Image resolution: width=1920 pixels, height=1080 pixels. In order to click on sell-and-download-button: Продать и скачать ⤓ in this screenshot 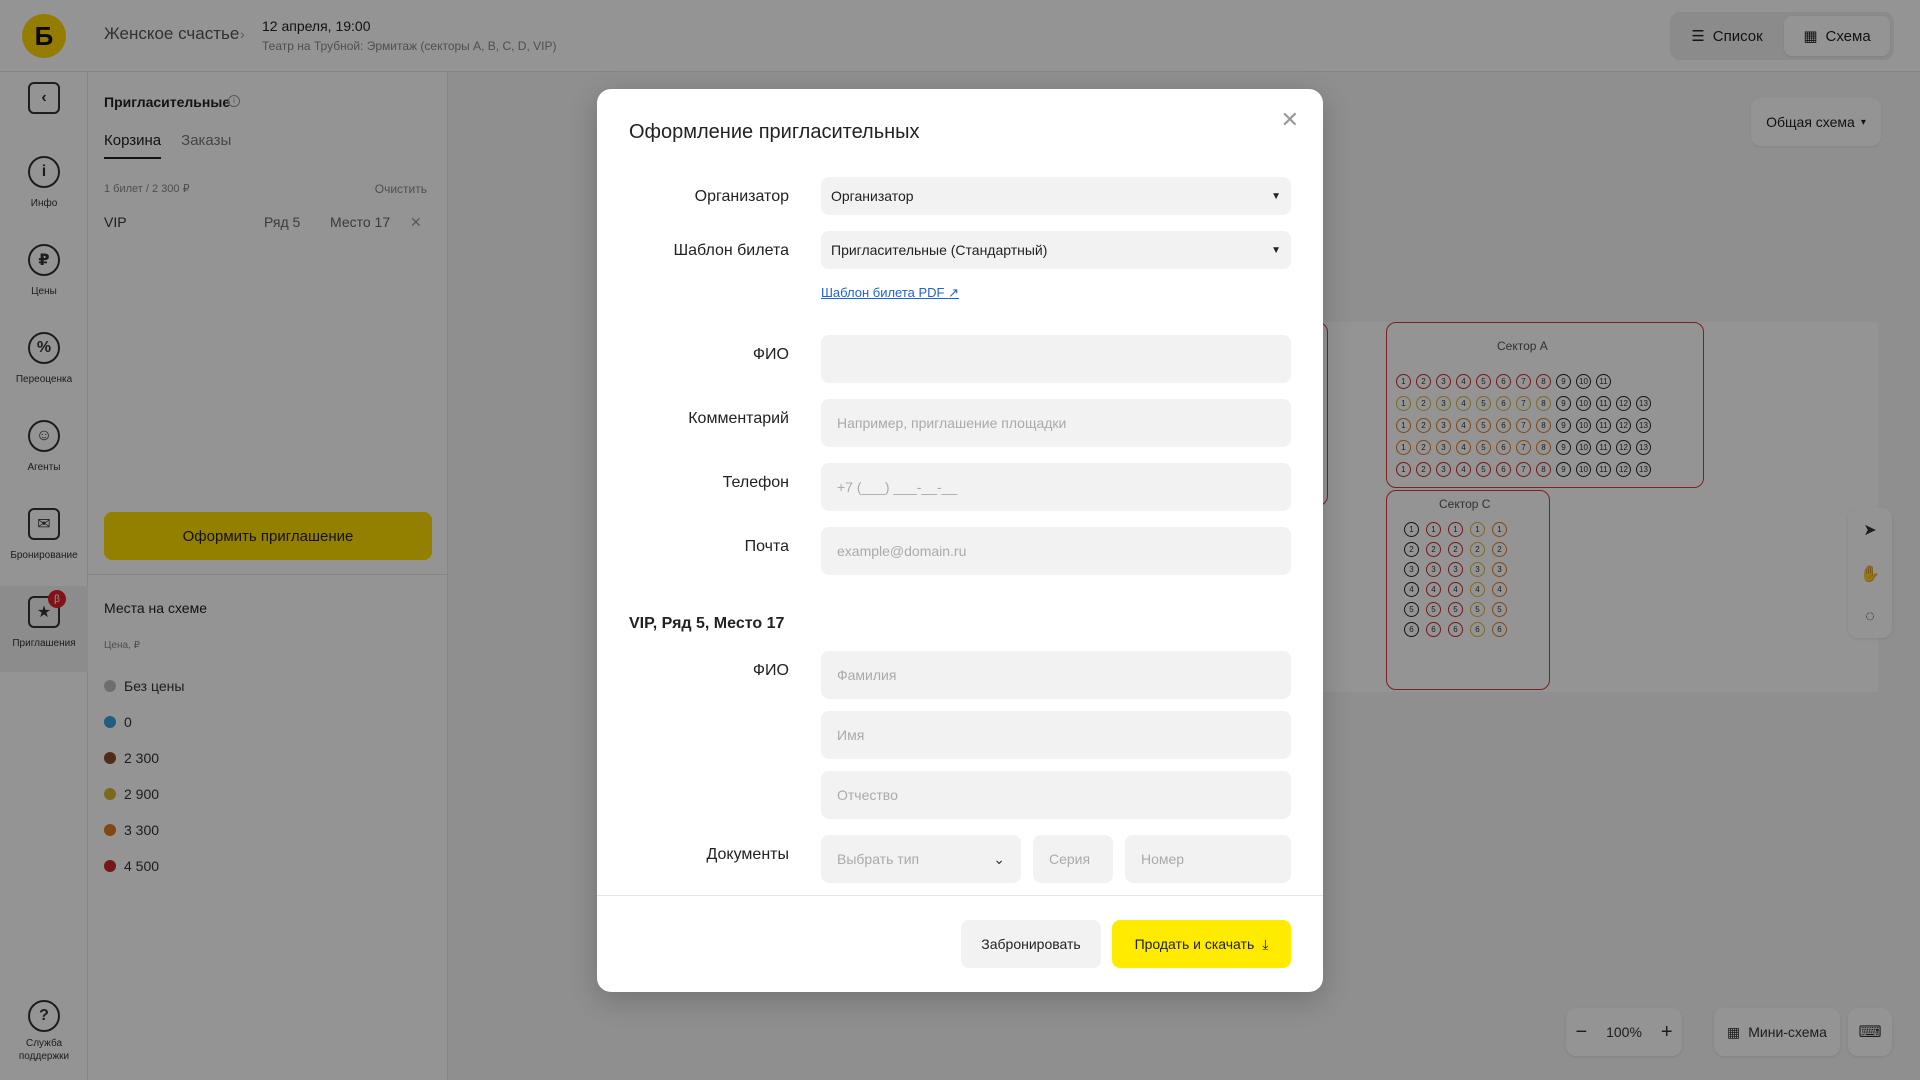, I will do `click(1201, 944)`.